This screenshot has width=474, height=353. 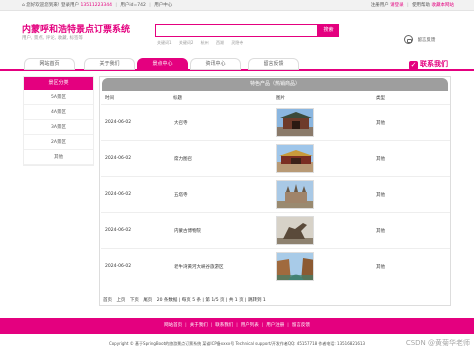 I want to click on category-sidebar: 景区分类 5A景区 4A景区 3A景区 2A景区 其他, so click(x=58, y=121).